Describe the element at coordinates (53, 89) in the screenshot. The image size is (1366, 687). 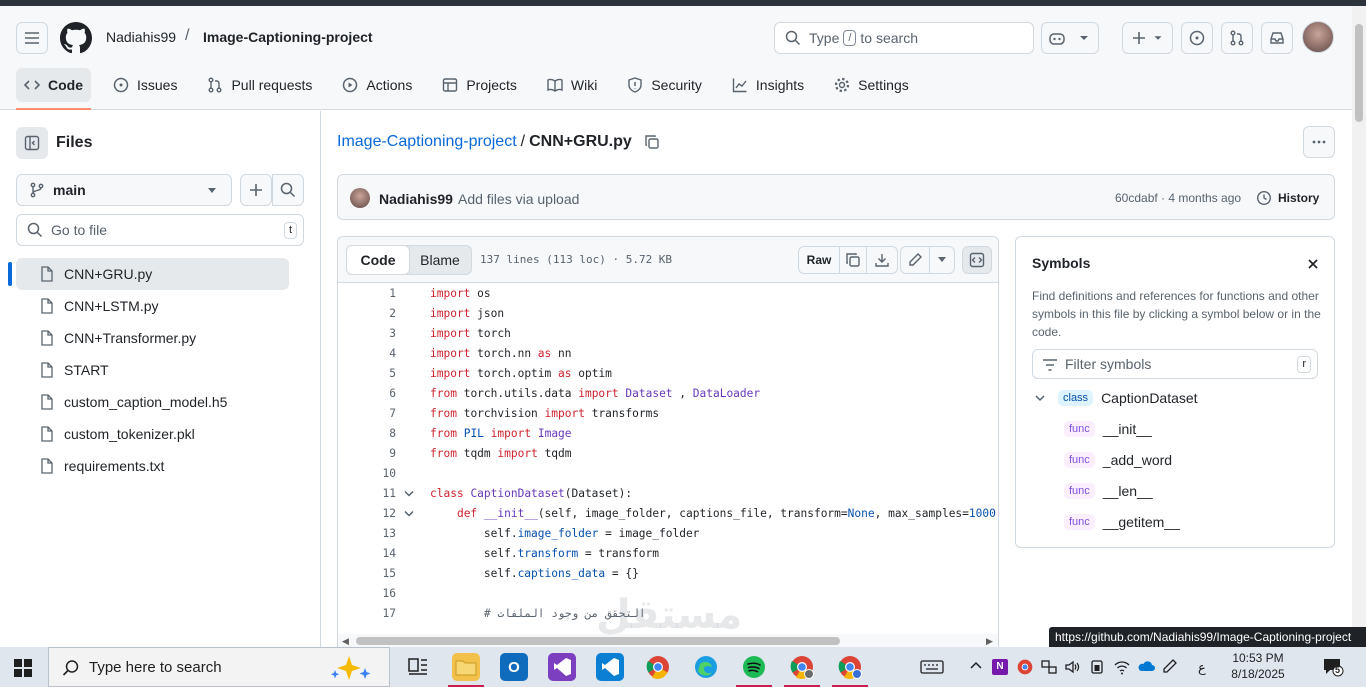
I see `tab-code: Code` at that location.